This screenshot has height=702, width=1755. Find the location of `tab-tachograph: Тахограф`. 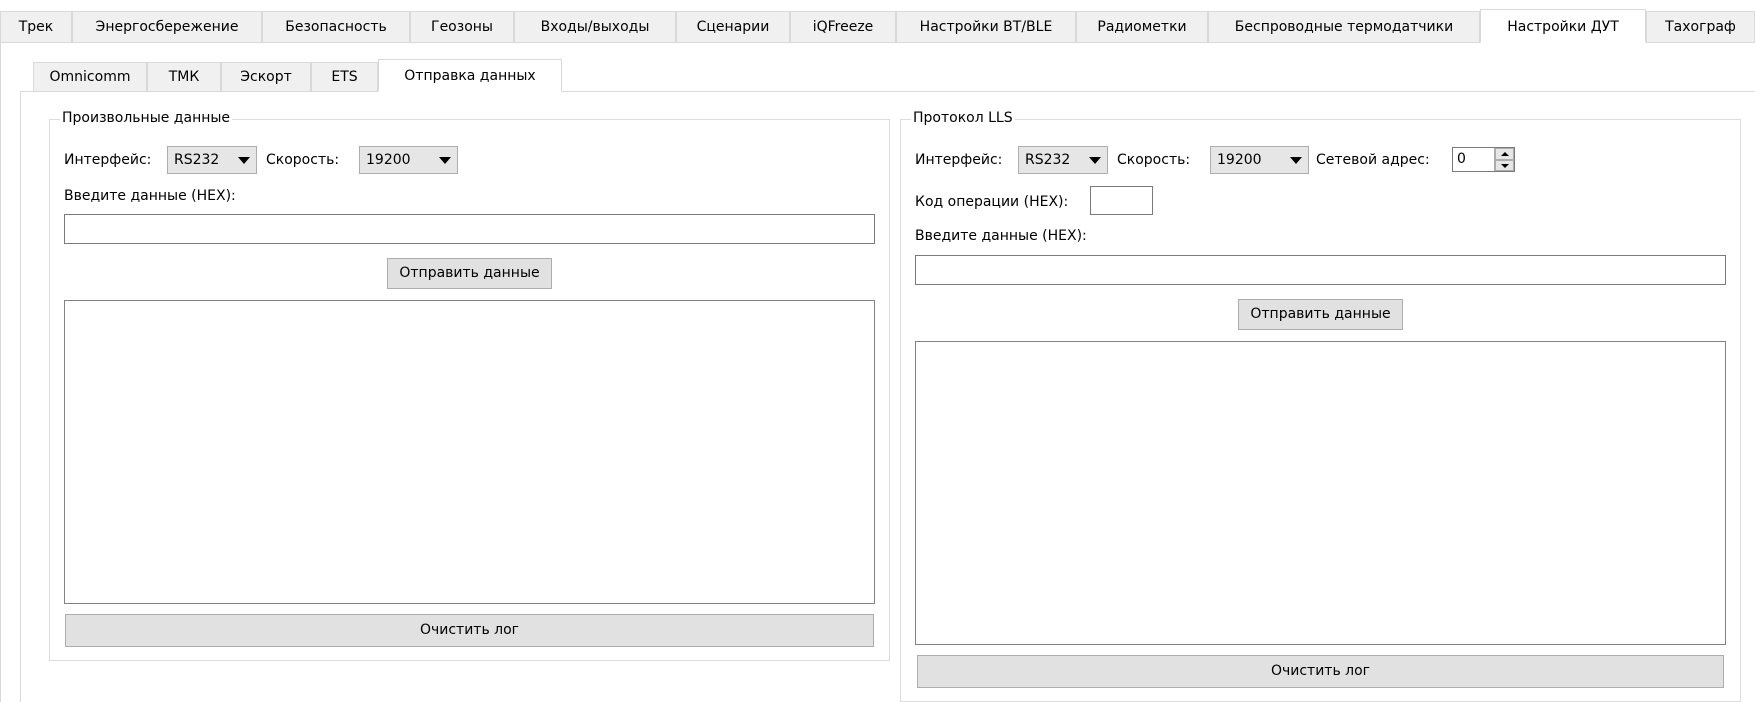

tab-tachograph: Тахограф is located at coordinates (1700, 27).